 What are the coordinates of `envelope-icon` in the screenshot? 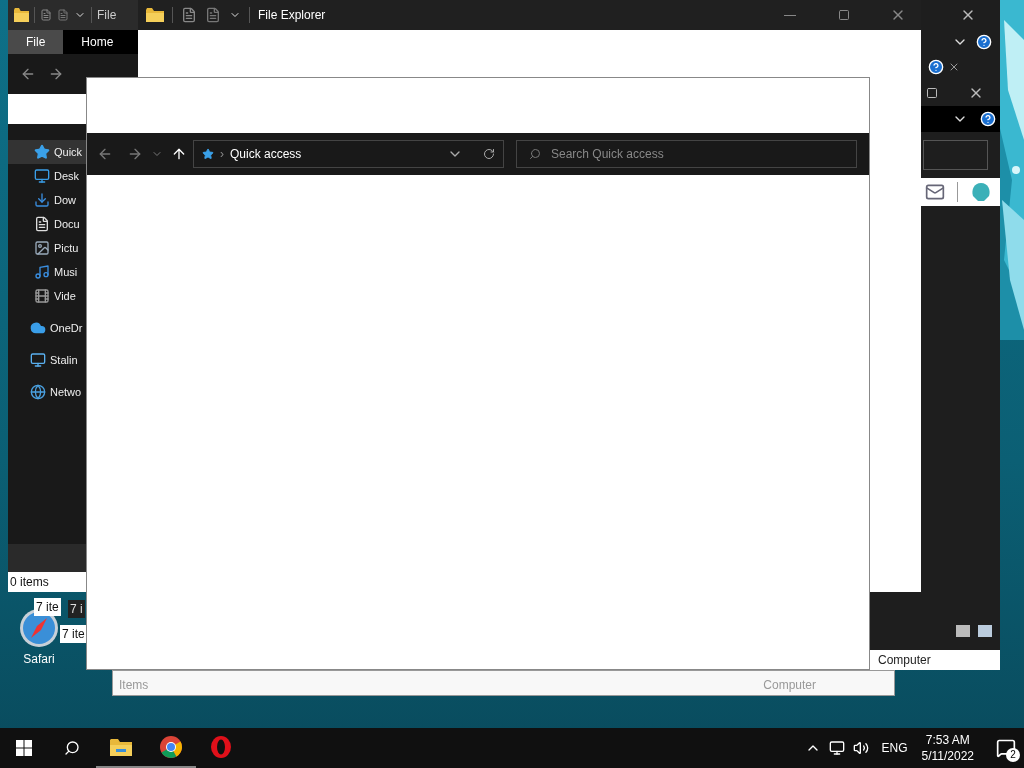 It's located at (935, 192).